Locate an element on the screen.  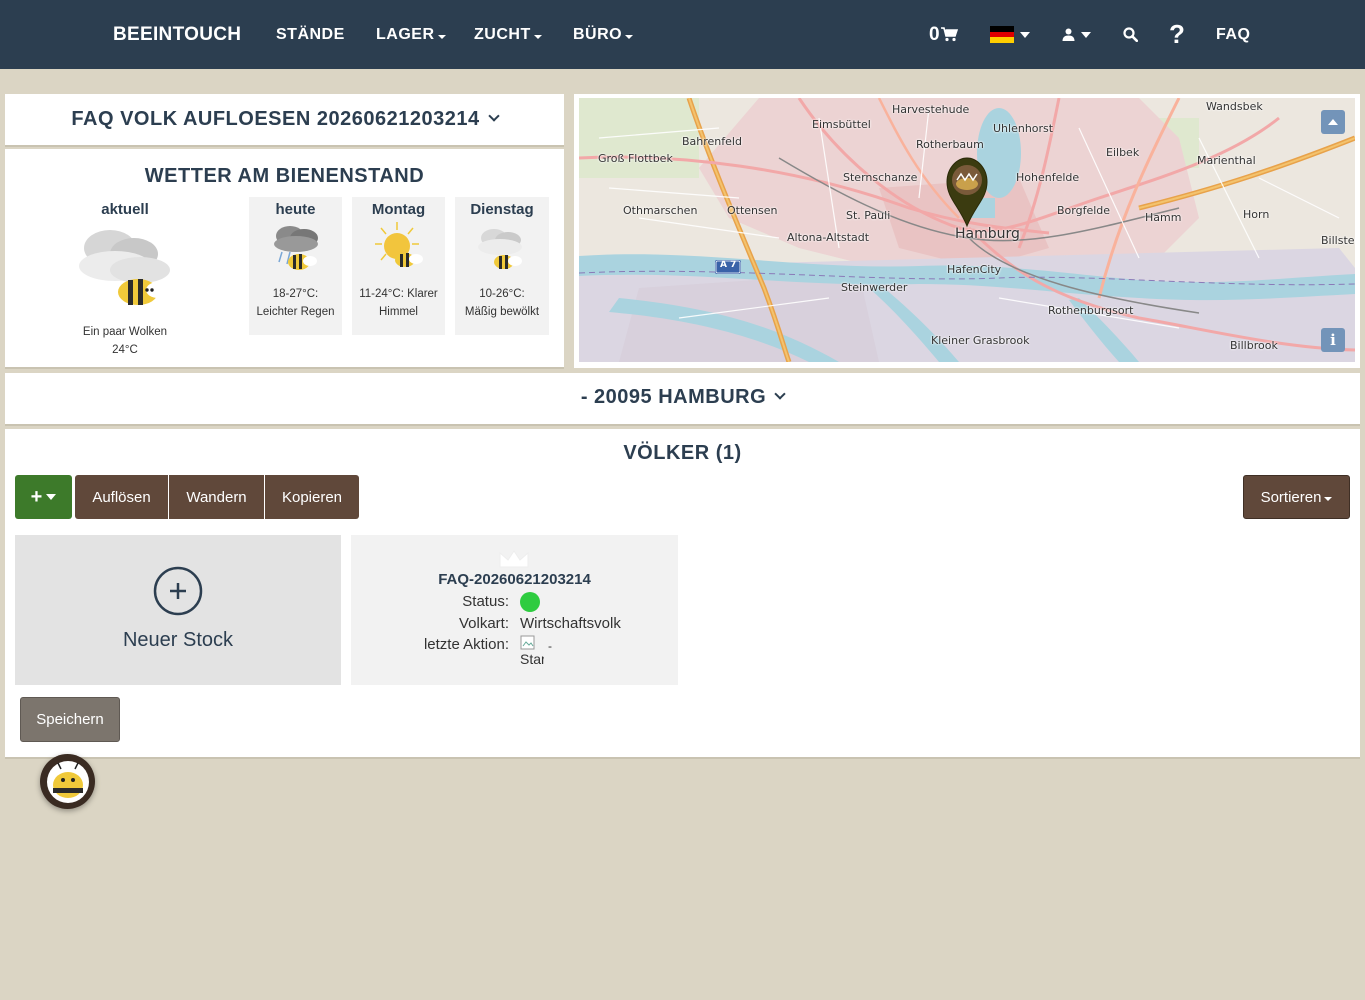
plus-circle-icon is located at coordinates (178, 591).